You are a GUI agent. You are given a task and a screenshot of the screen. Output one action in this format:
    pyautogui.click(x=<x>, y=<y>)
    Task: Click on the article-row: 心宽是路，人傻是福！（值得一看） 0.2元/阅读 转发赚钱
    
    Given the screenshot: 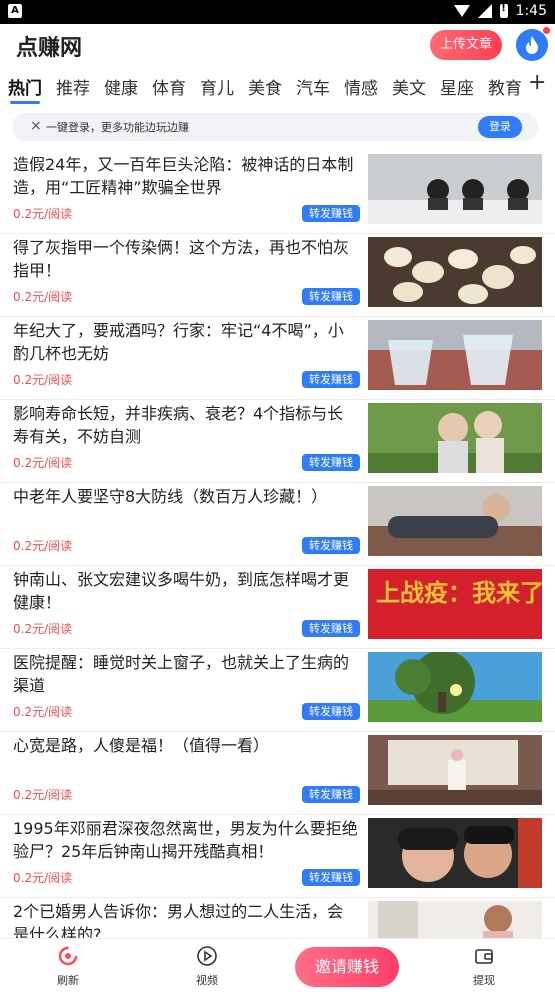 What is the action you would take?
    pyautogui.click(x=277, y=773)
    